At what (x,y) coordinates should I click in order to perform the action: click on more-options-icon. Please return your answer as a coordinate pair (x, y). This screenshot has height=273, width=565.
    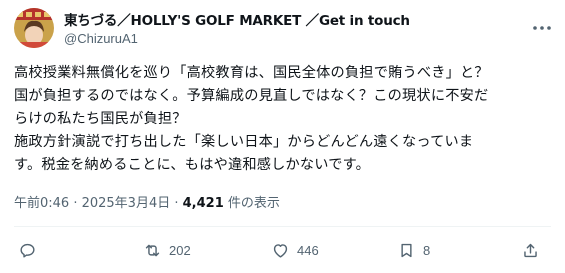
    Looking at the image, I should click on (542, 23).